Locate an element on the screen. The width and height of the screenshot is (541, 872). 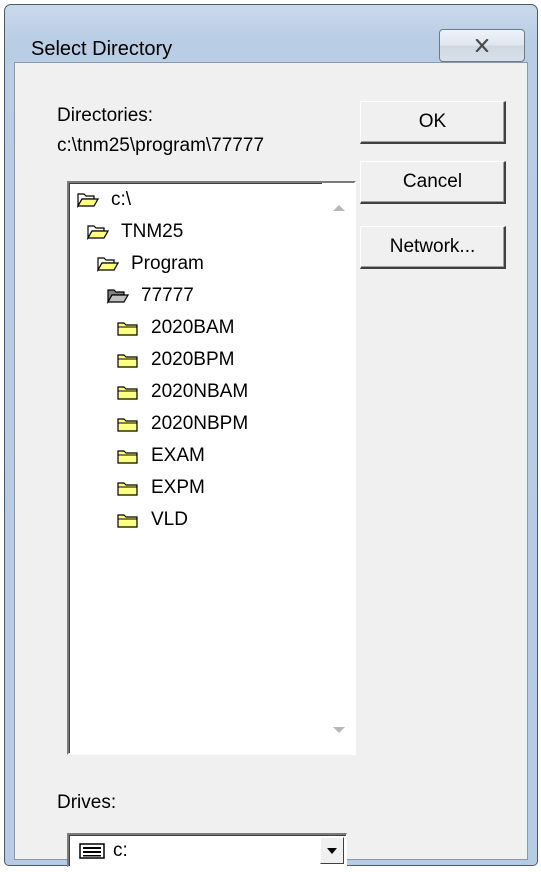
directory-tree-item-label: 2020NBPM is located at coordinates (200, 423).